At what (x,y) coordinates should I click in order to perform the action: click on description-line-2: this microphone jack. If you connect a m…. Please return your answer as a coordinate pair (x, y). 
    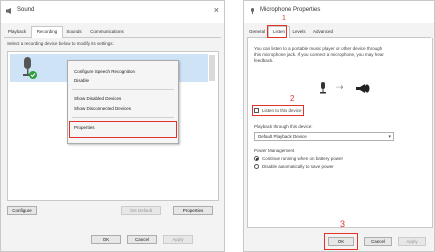
    Looking at the image, I should click on (319, 54).